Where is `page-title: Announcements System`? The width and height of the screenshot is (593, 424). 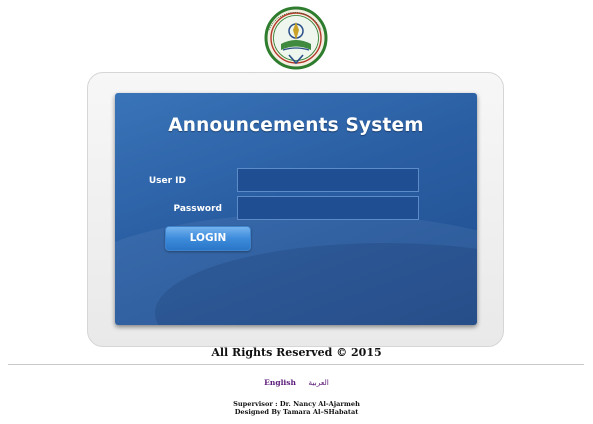
page-title: Announcements System is located at coordinates (296, 125).